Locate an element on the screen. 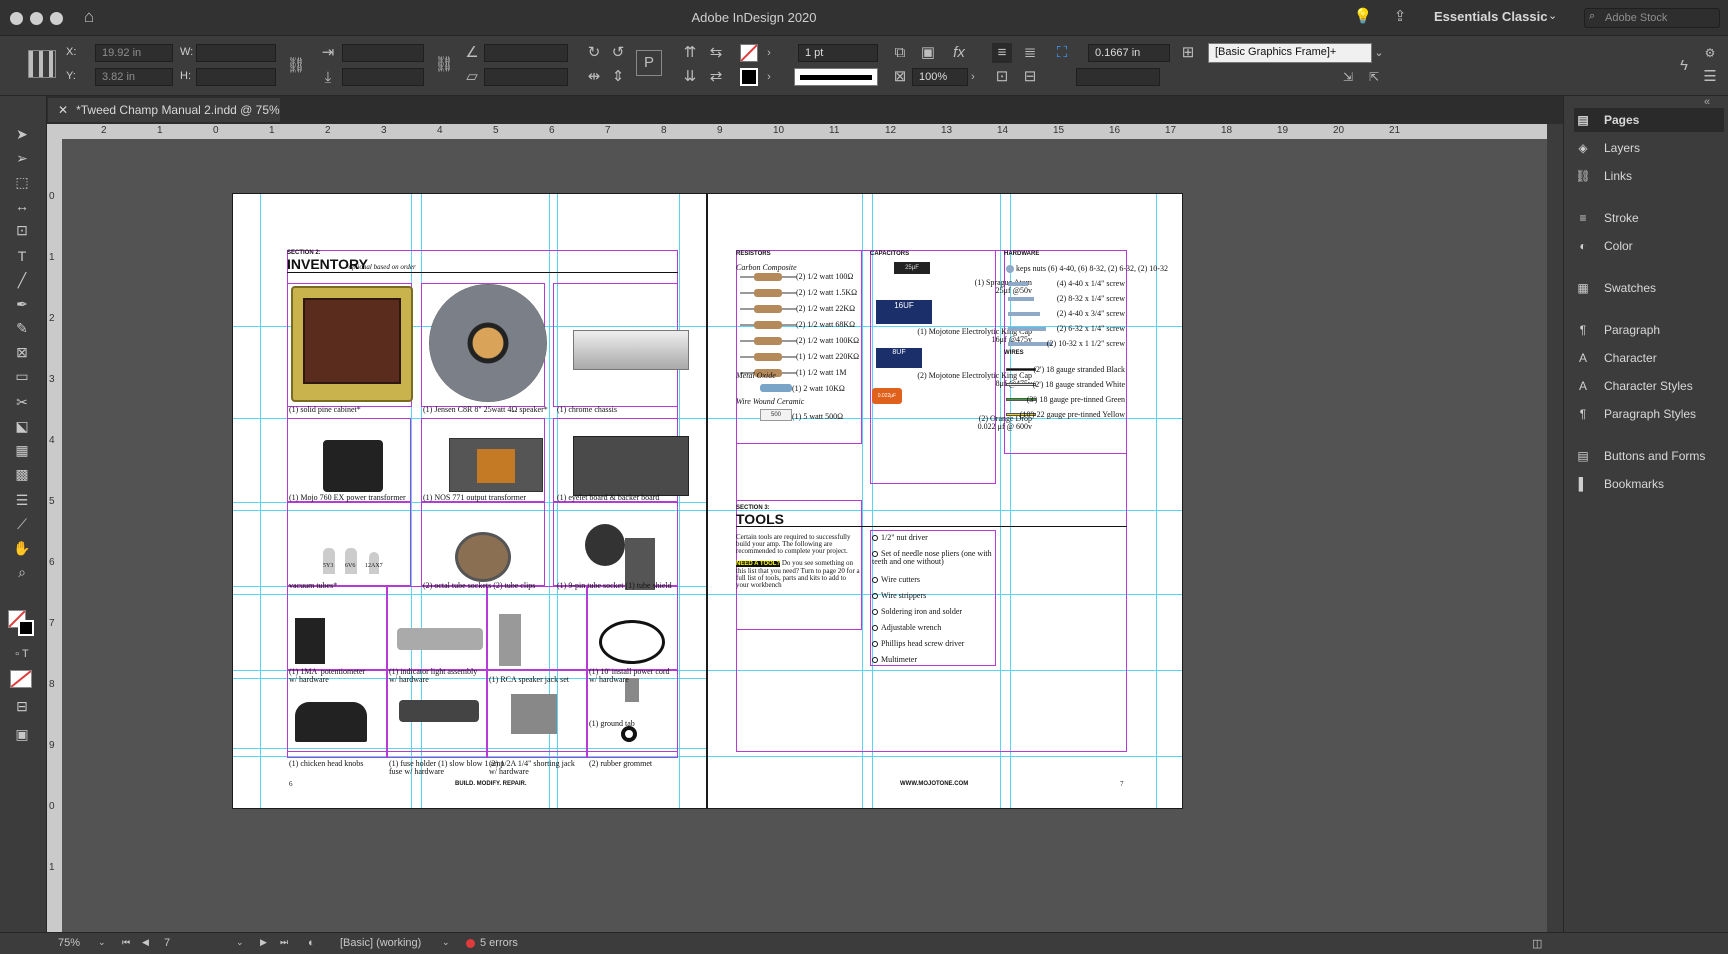  rotation-field is located at coordinates (526, 53).